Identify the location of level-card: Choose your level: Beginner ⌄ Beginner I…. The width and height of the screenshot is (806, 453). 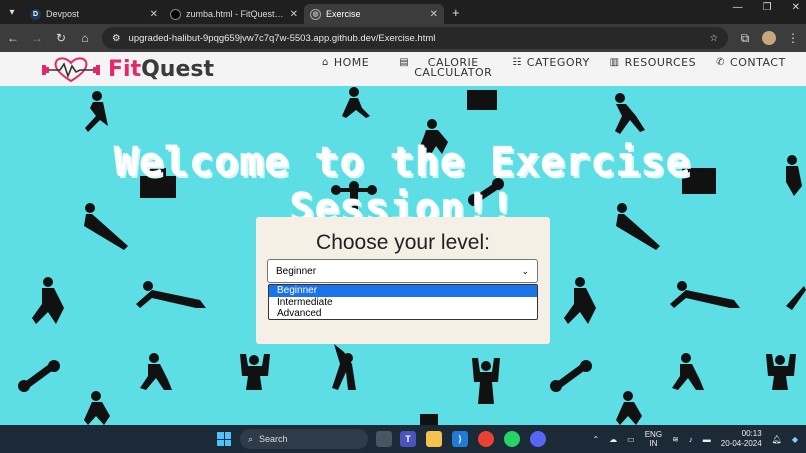
(403, 280).